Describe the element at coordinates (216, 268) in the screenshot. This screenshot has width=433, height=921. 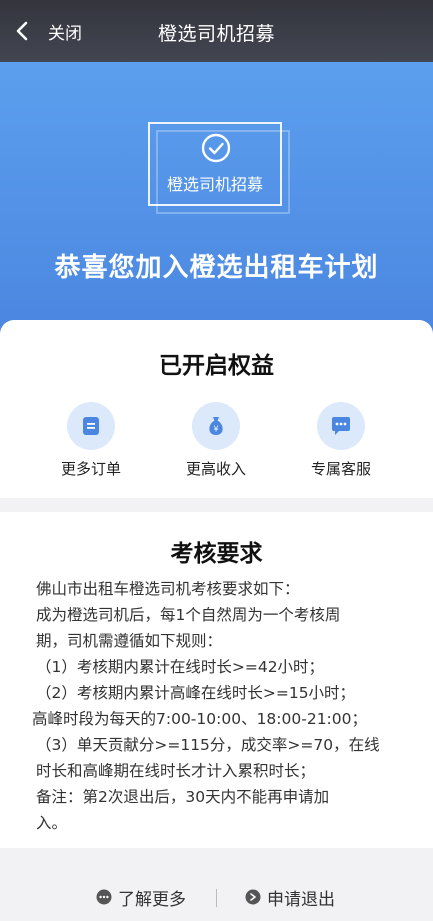
I see `hero-title: 恭喜您加入橙选出租车计划` at that location.